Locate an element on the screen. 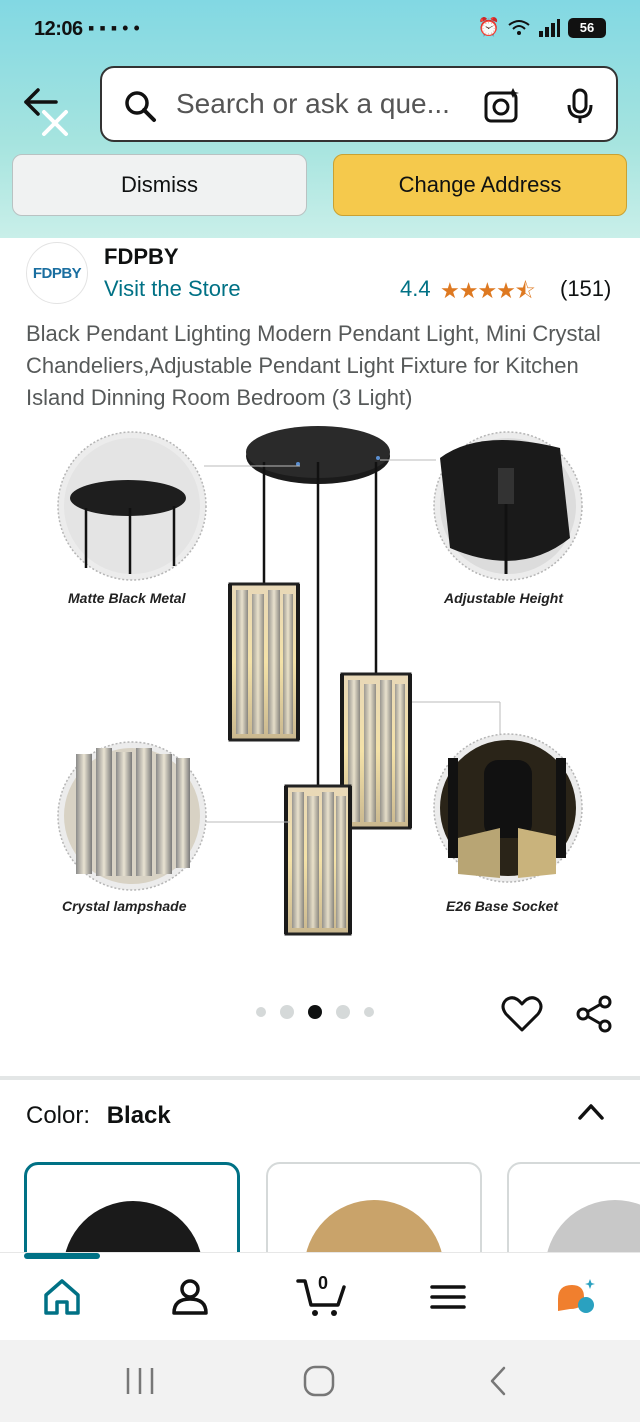 Image resolution: width=640 pixels, height=1422 pixels. caption-crystal-lampshade: Crystal lampshade is located at coordinates (124, 906).